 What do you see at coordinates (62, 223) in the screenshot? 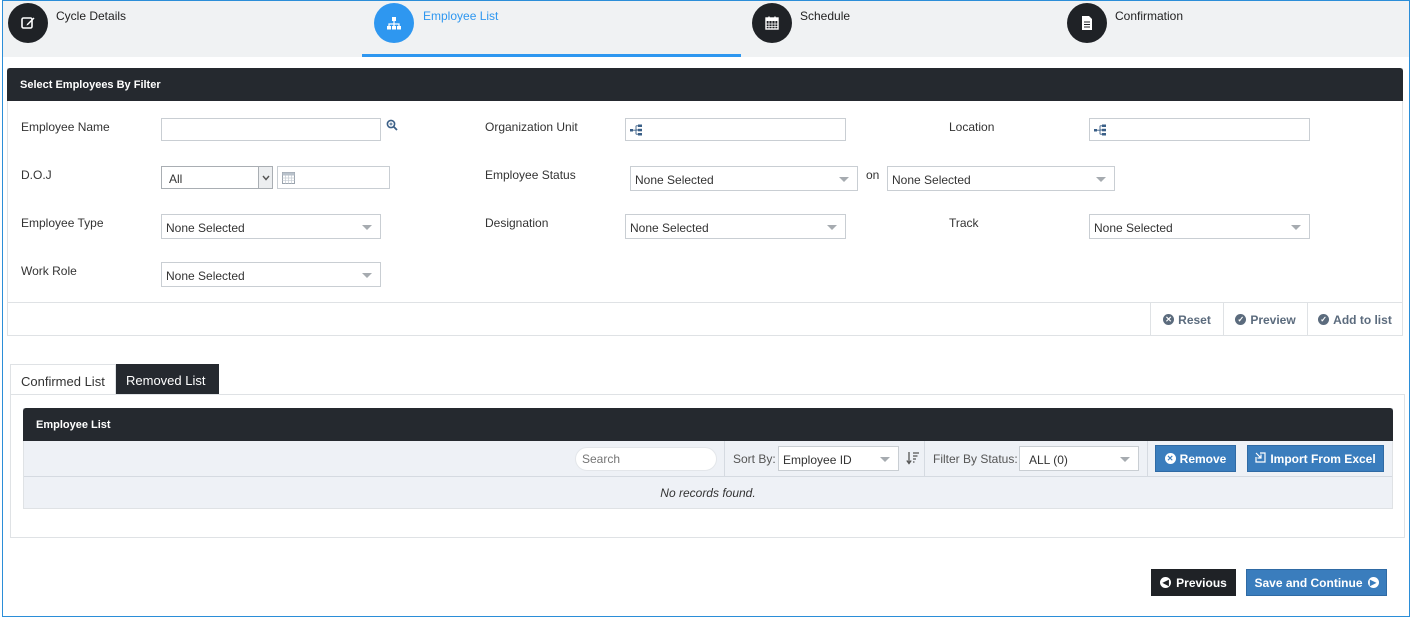
I see `employee-type-label: Employee Type` at bounding box center [62, 223].